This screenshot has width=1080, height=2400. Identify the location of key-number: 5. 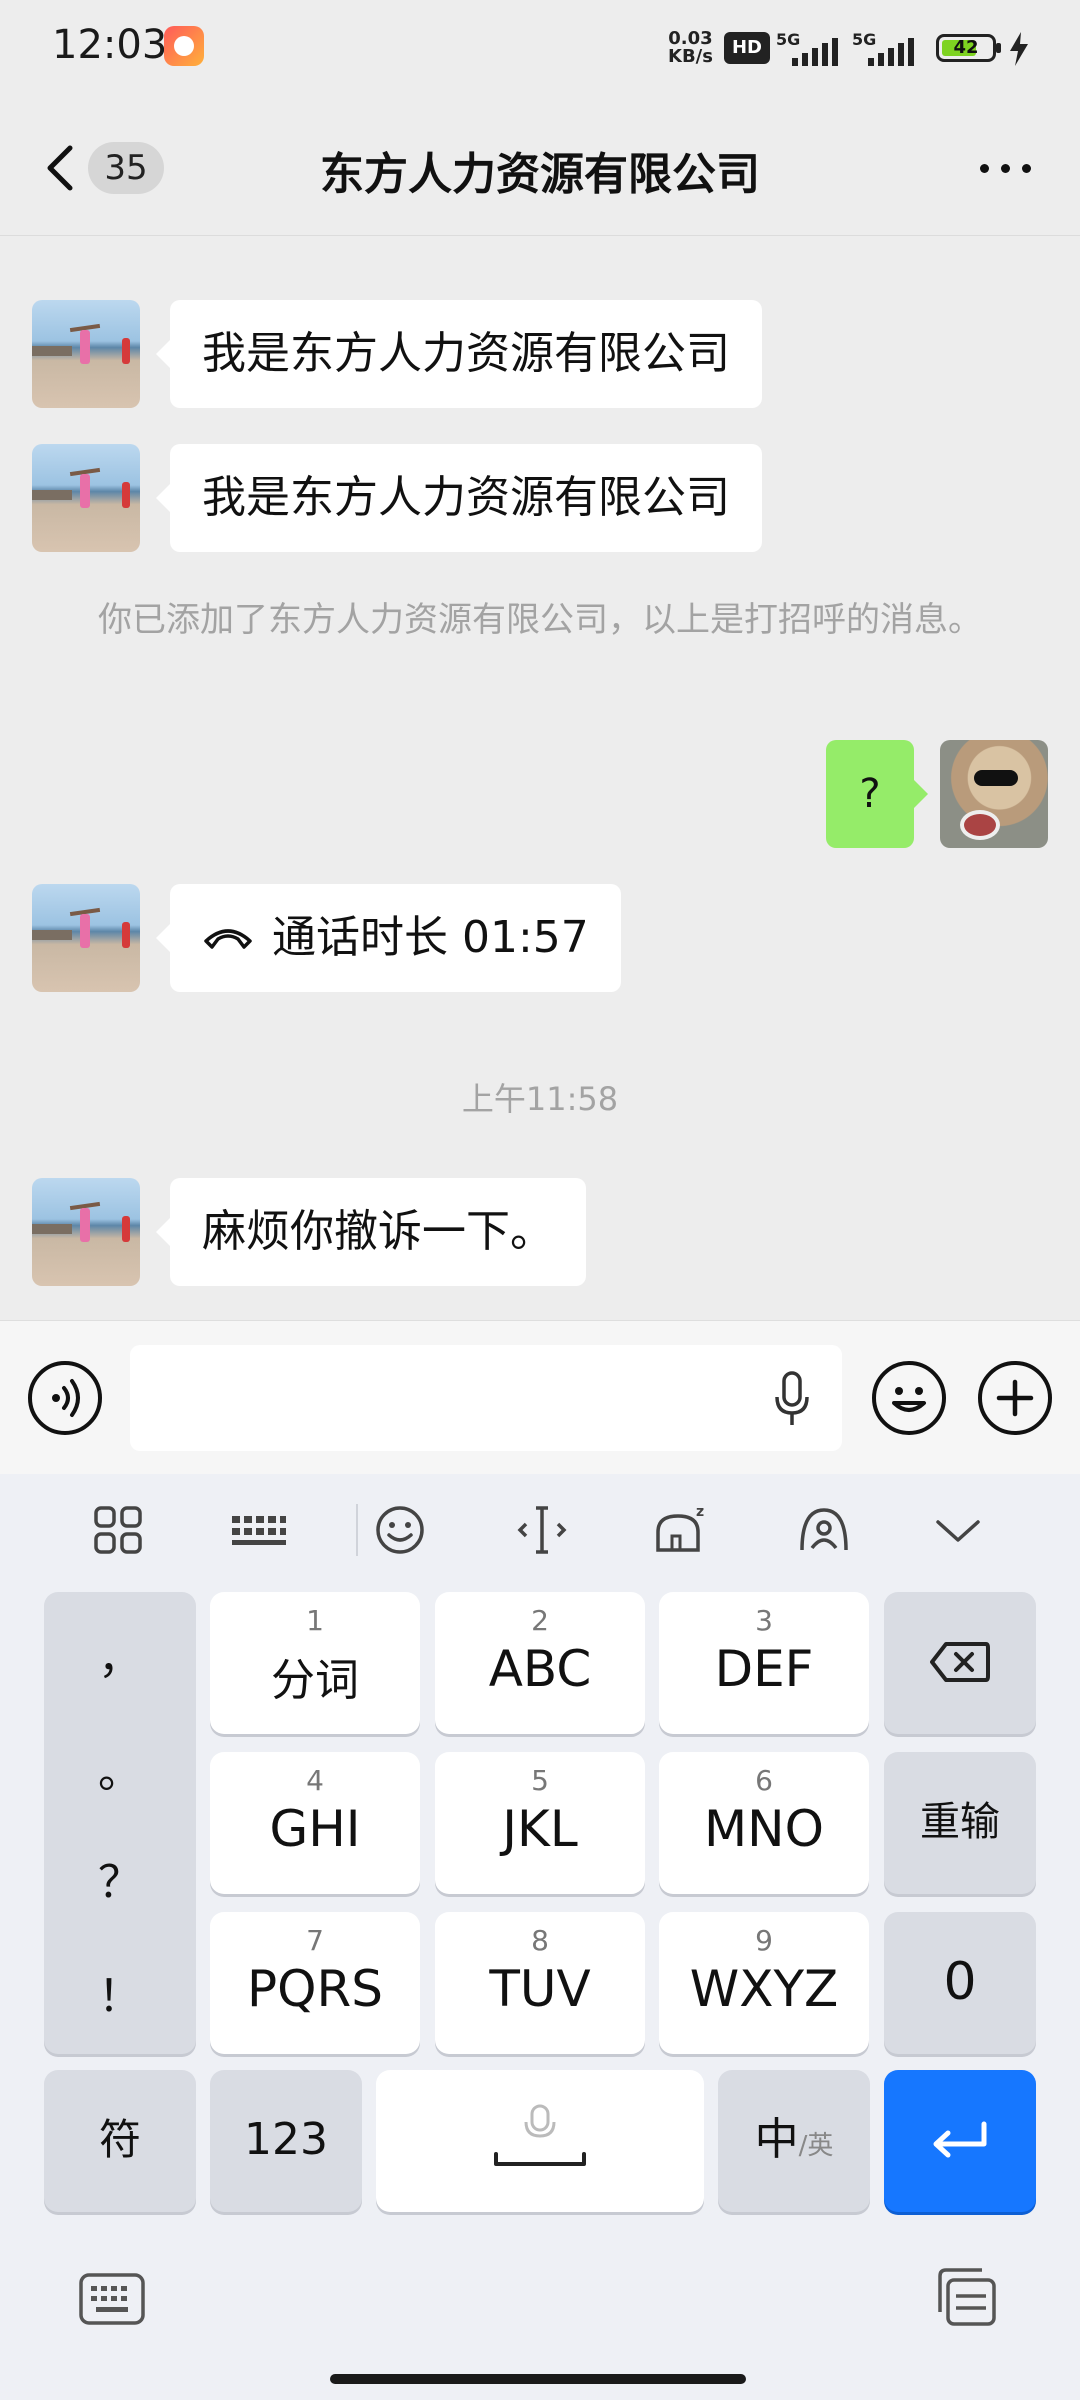
(540, 1780).